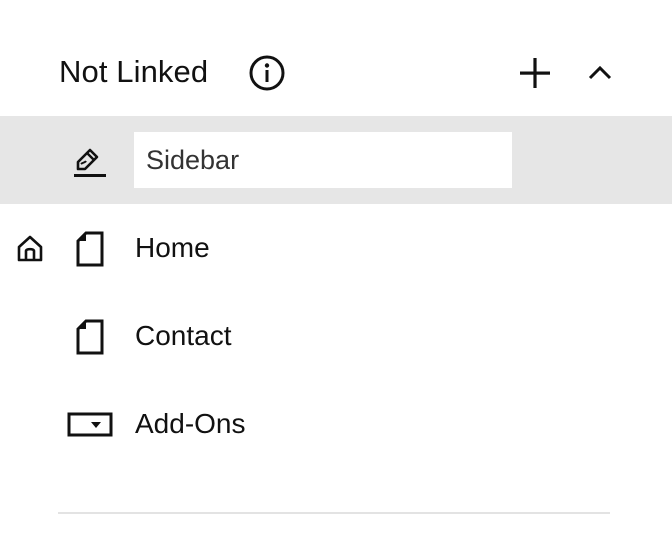 The image size is (672, 552). Describe the element at coordinates (190, 423) in the screenshot. I see `page-label-addons: Add-Ons` at that location.